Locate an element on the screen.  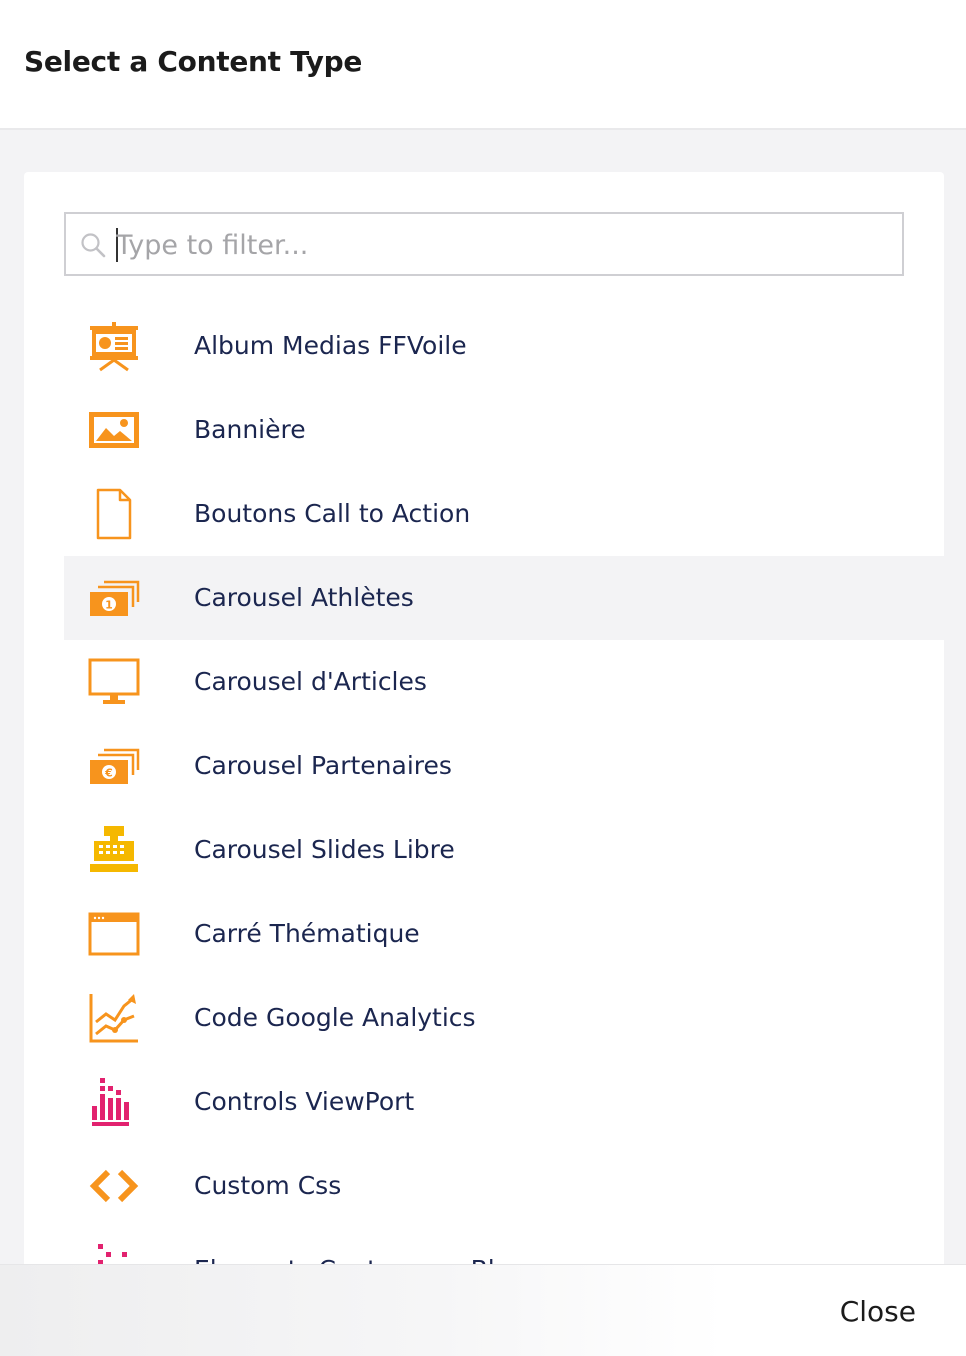
search-icon is located at coordinates (93, 245).